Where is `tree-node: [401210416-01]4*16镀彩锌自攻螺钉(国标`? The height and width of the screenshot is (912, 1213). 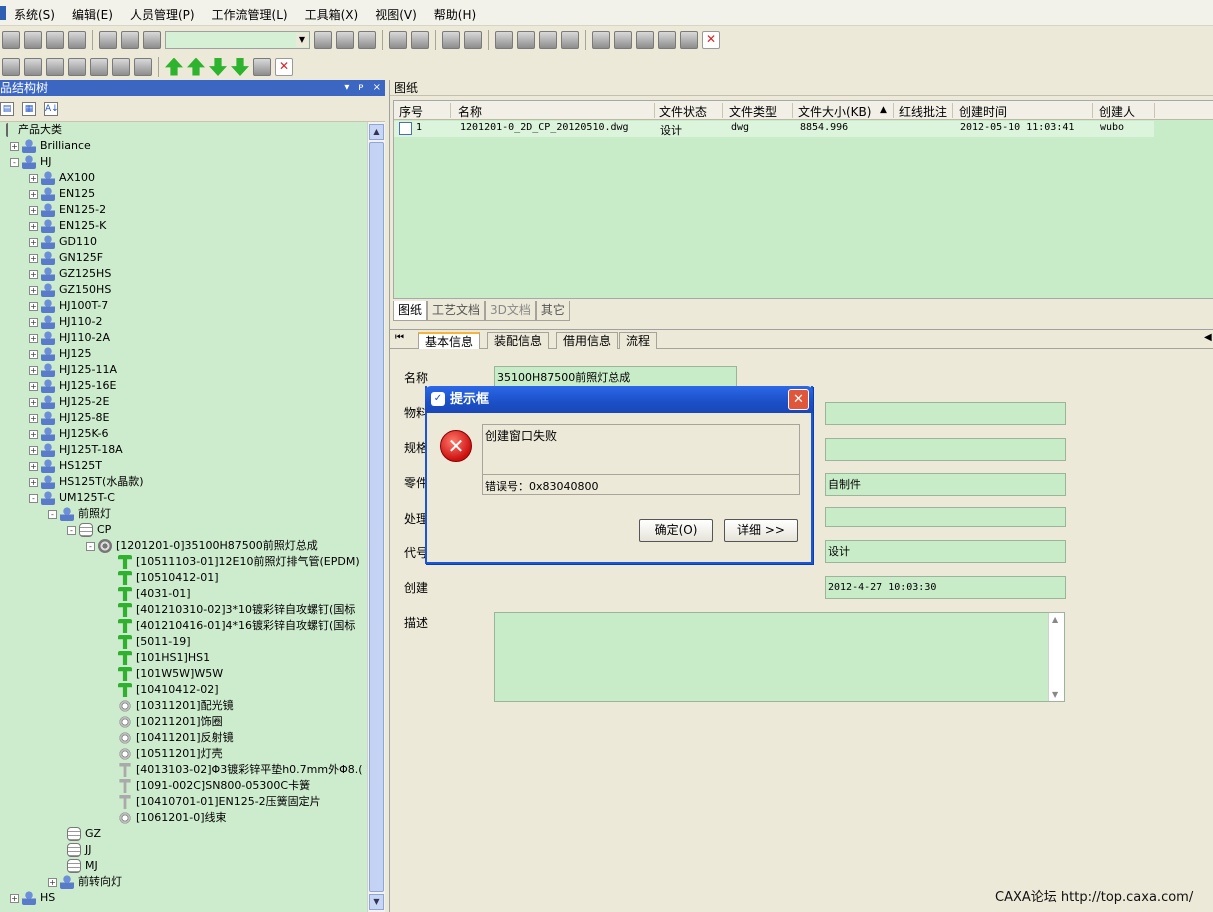 tree-node: [401210416-01]4*16镀彩锌自攻螺钉(国标 is located at coordinates (236, 626).